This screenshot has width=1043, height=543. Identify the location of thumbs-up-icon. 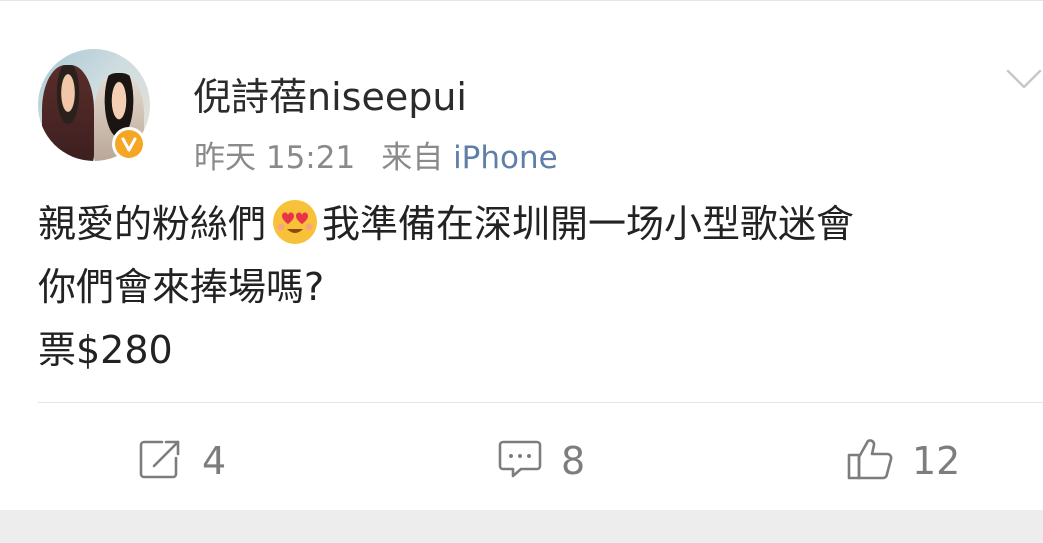
(870, 461).